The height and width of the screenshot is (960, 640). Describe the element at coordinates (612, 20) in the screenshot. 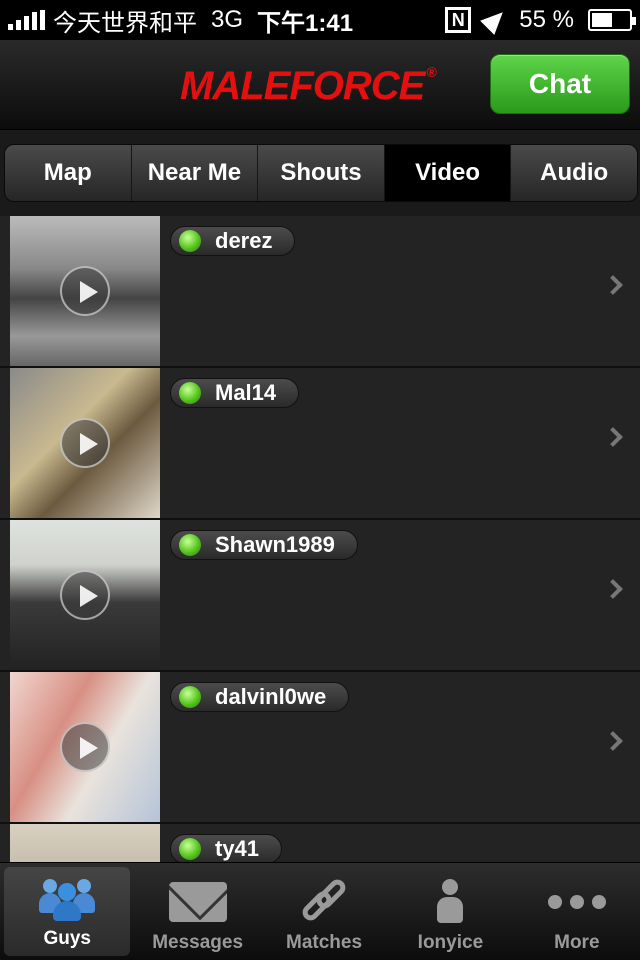

I see `battery-icon` at that location.